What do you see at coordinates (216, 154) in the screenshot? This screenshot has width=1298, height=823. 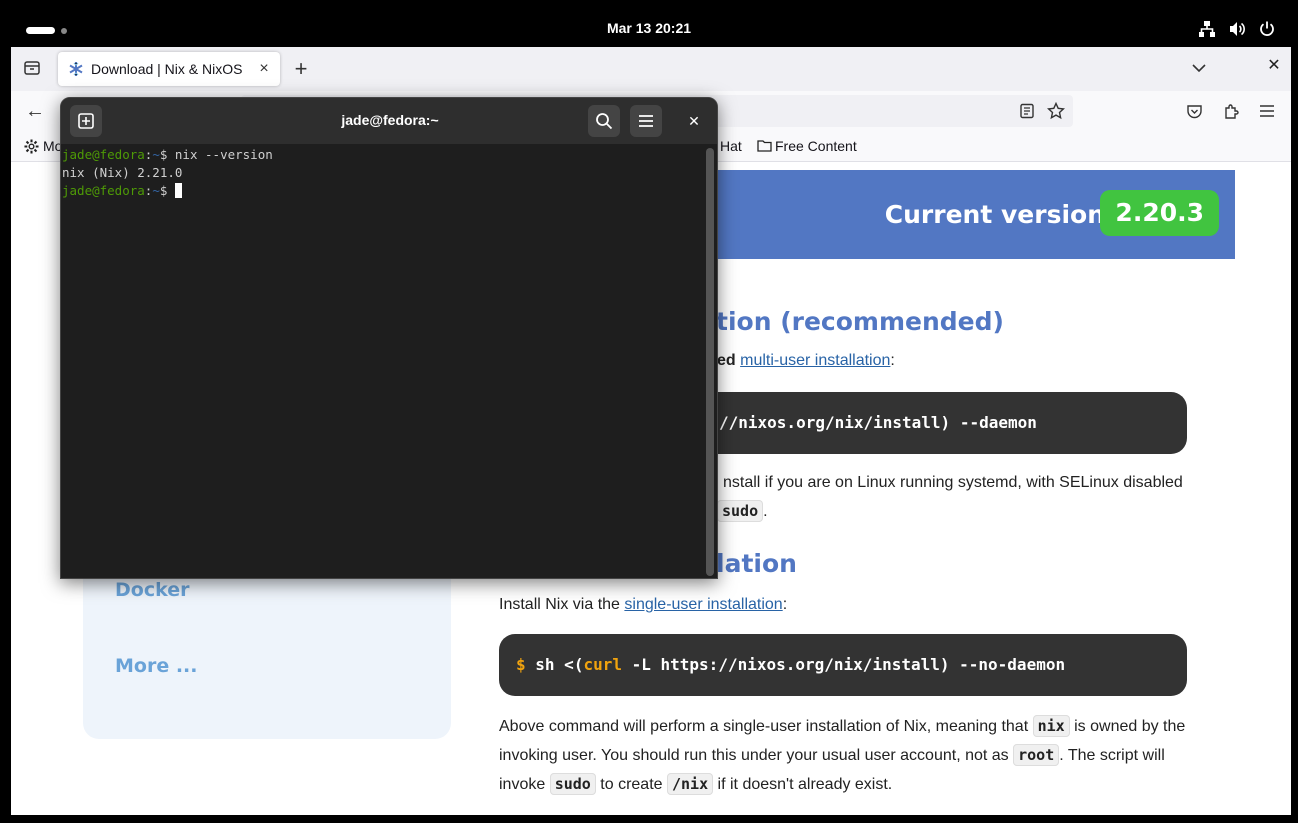 I see `command-text: $ nix --version` at bounding box center [216, 154].